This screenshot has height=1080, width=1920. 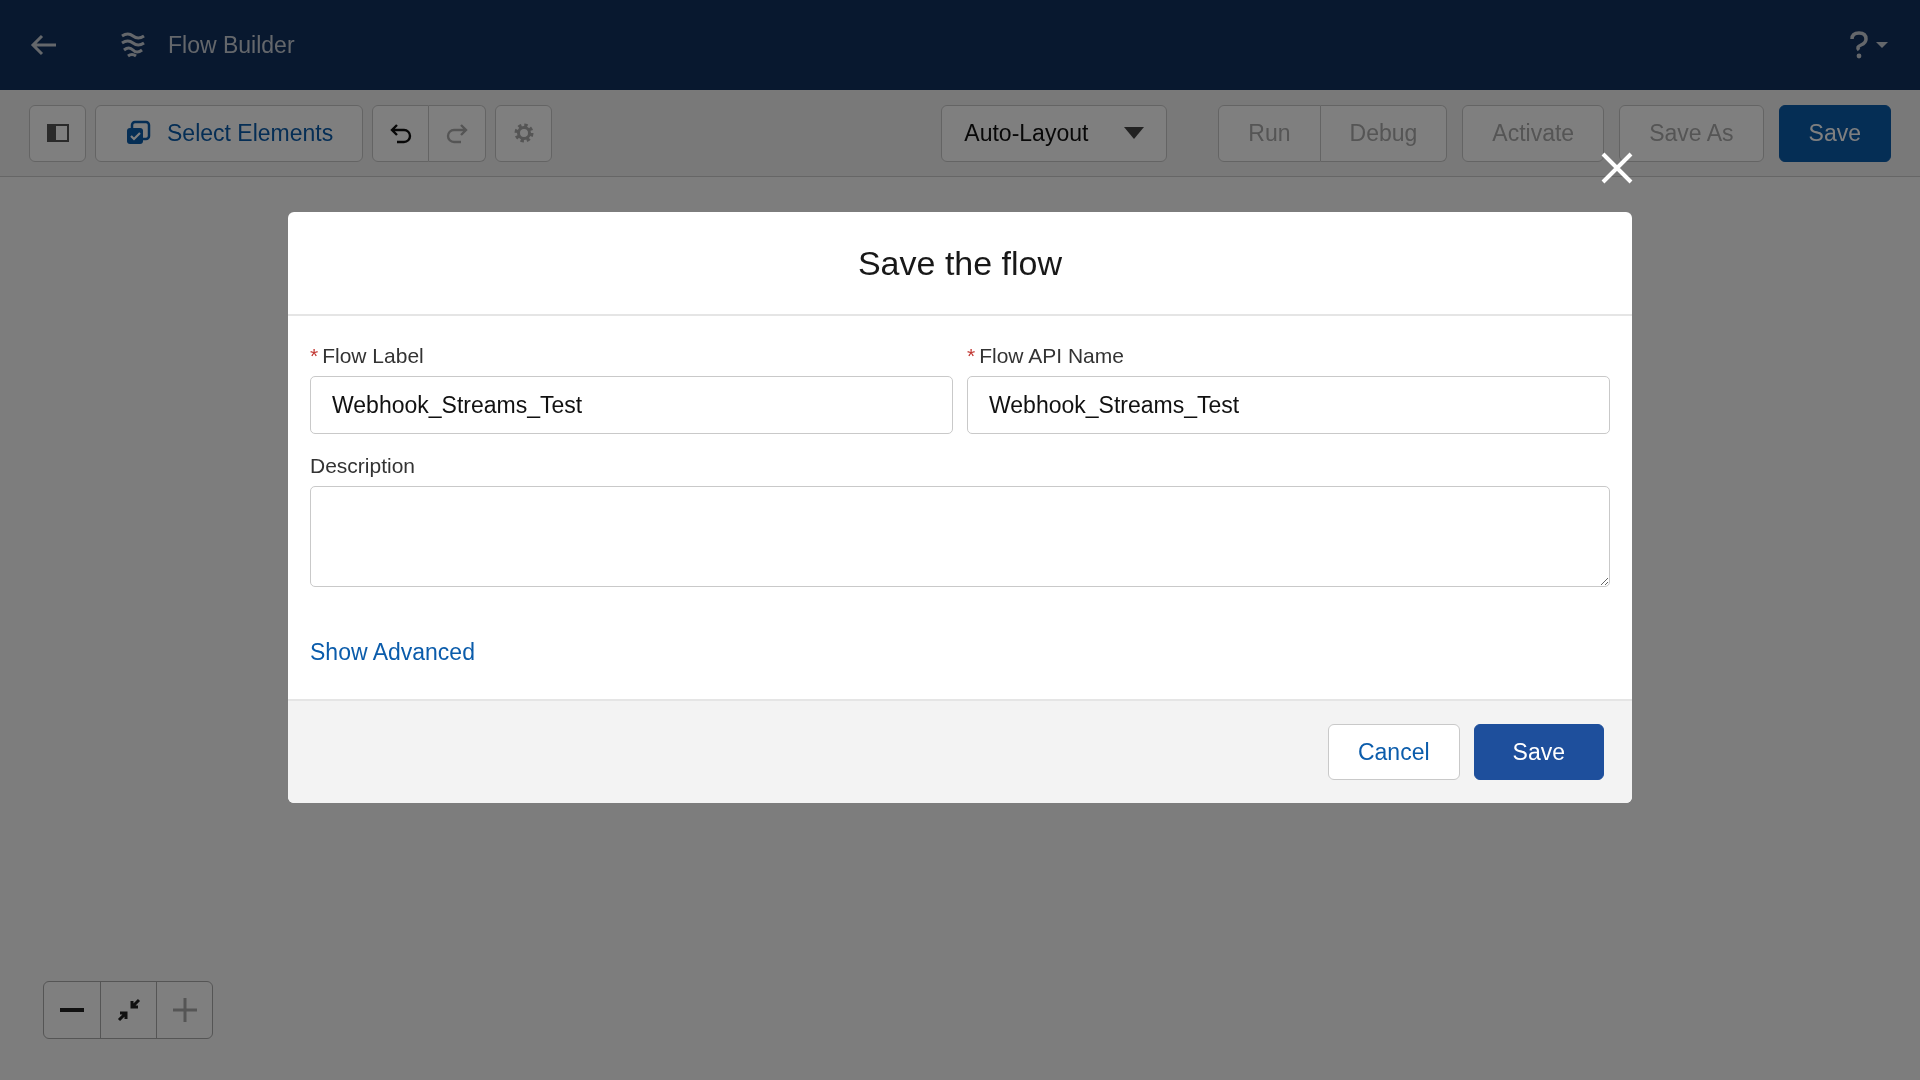 I want to click on toolbar-button: Save, so click(x=1834, y=133).